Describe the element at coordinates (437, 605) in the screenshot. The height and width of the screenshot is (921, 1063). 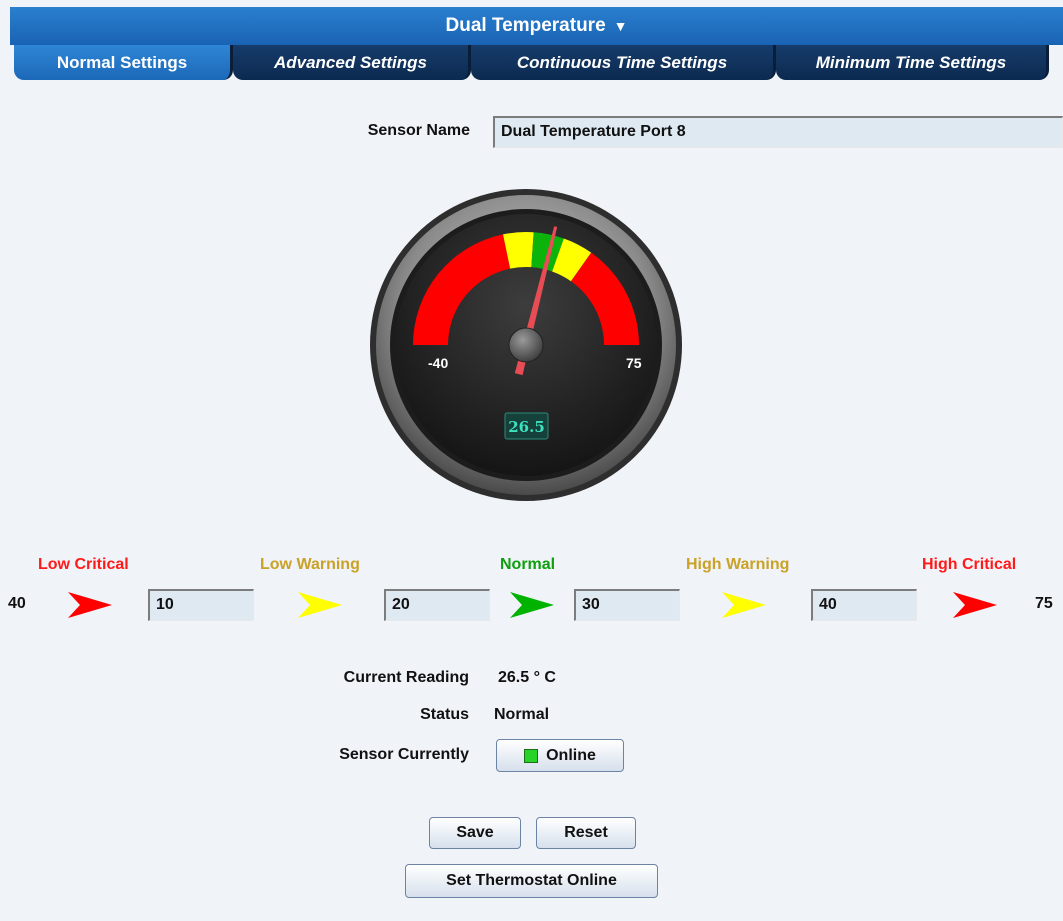
I see `low-warning-input: 20` at that location.